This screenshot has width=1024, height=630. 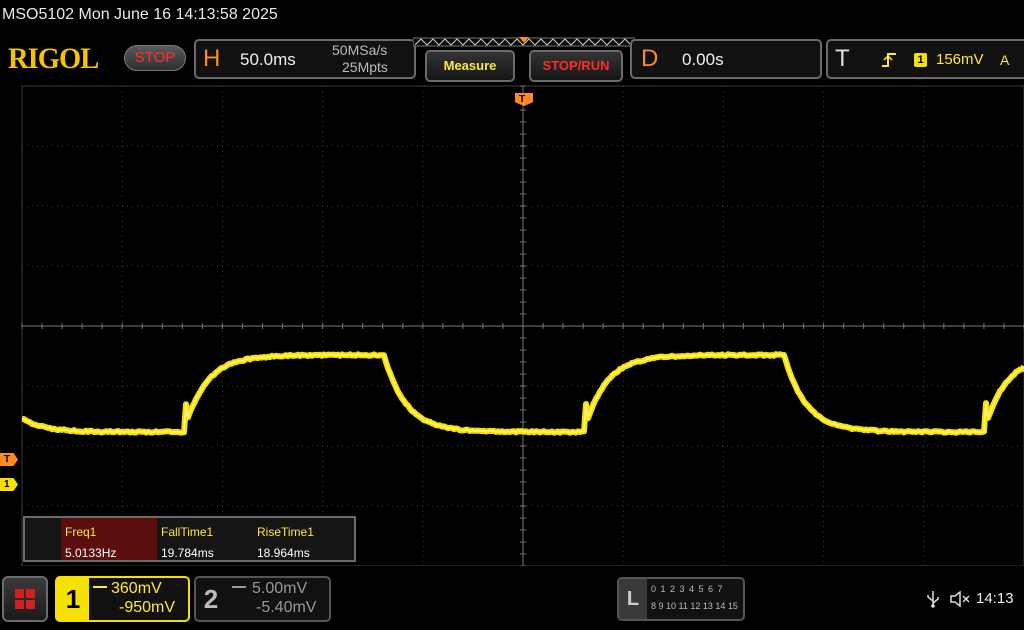 I want to click on channel-1-panel: 1 360mV -950mV, so click(x=122, y=599).